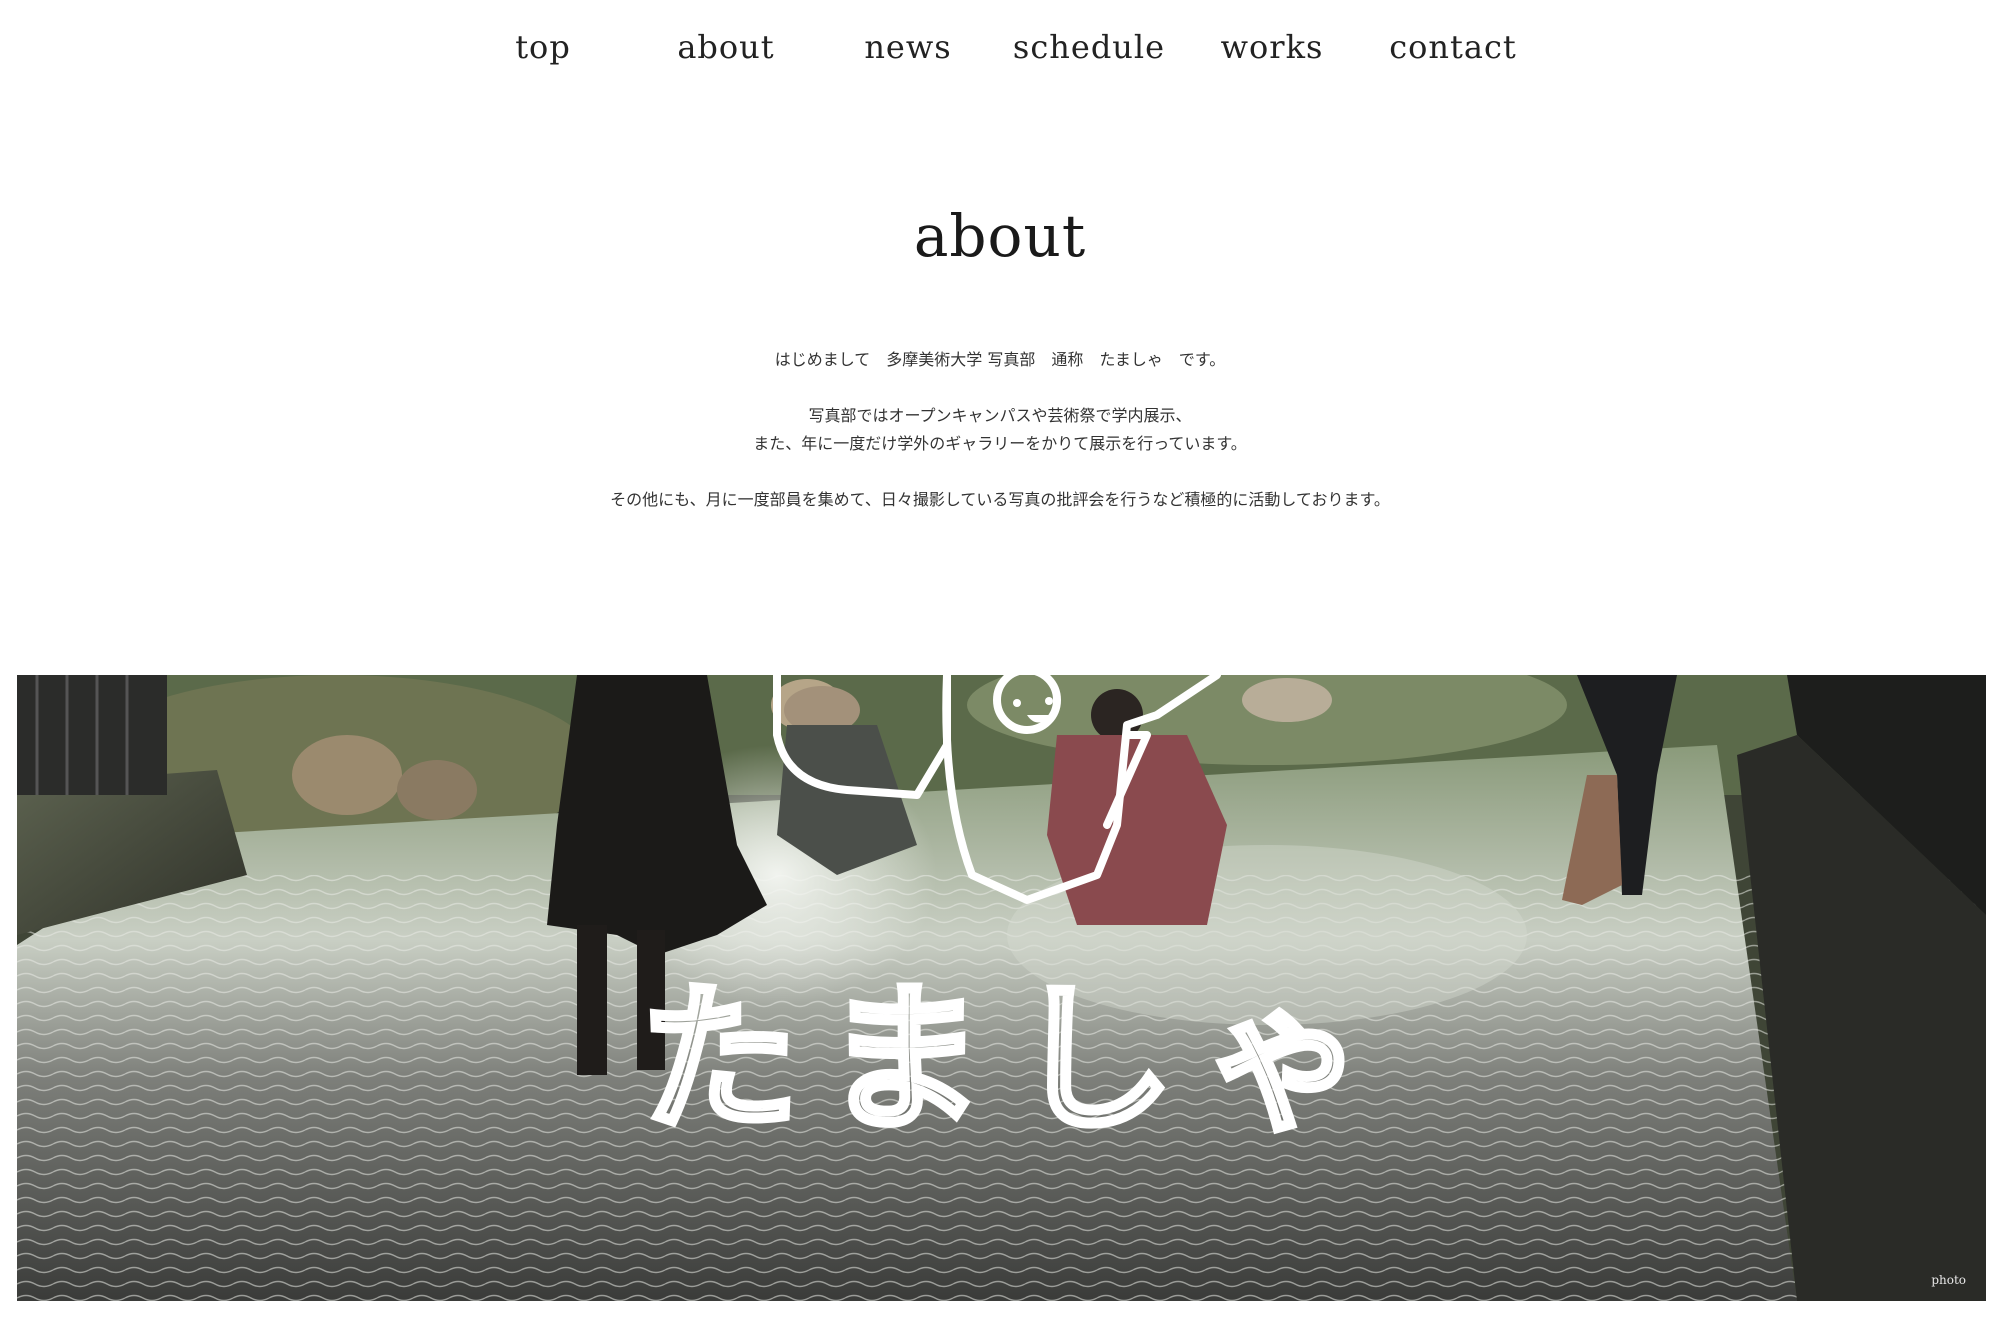 The height and width of the screenshot is (1317, 2000). What do you see at coordinates (543, 47) in the screenshot?
I see `nav-link-top: top` at bounding box center [543, 47].